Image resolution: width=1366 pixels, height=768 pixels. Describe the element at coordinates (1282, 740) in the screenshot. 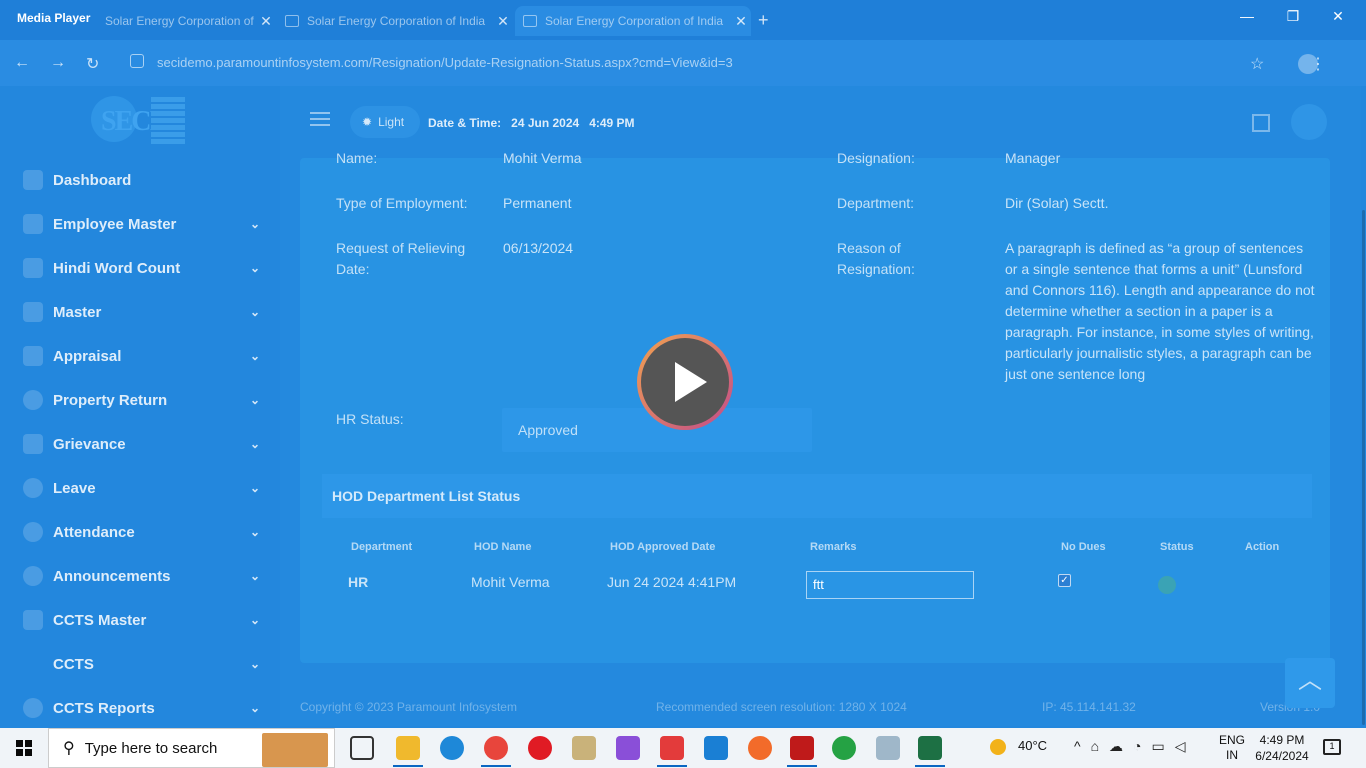

I see `clock-time: 4:49 PM` at that location.